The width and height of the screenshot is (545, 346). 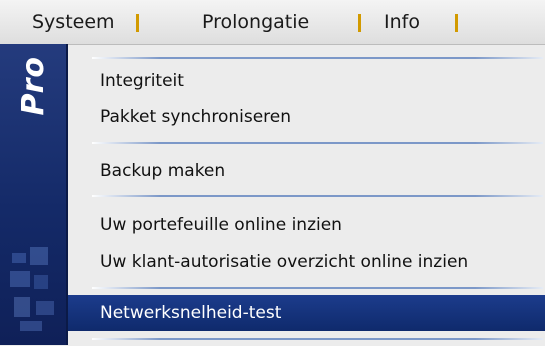 I want to click on menu-prolongatie: Prolongatie, so click(x=255, y=22).